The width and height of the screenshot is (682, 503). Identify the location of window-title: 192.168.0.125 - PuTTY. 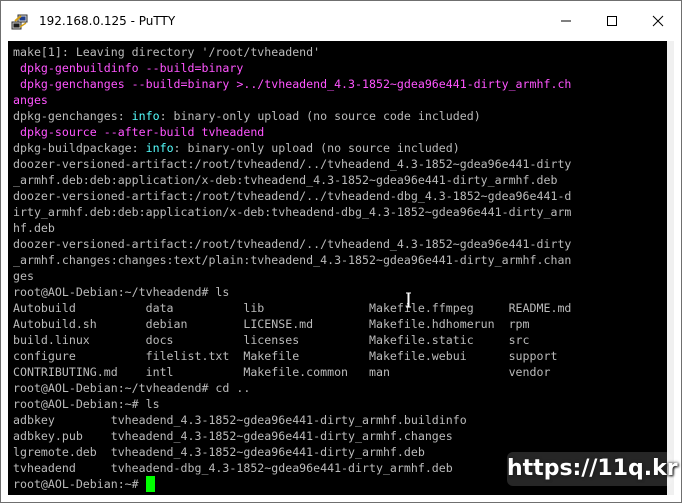
(107, 21).